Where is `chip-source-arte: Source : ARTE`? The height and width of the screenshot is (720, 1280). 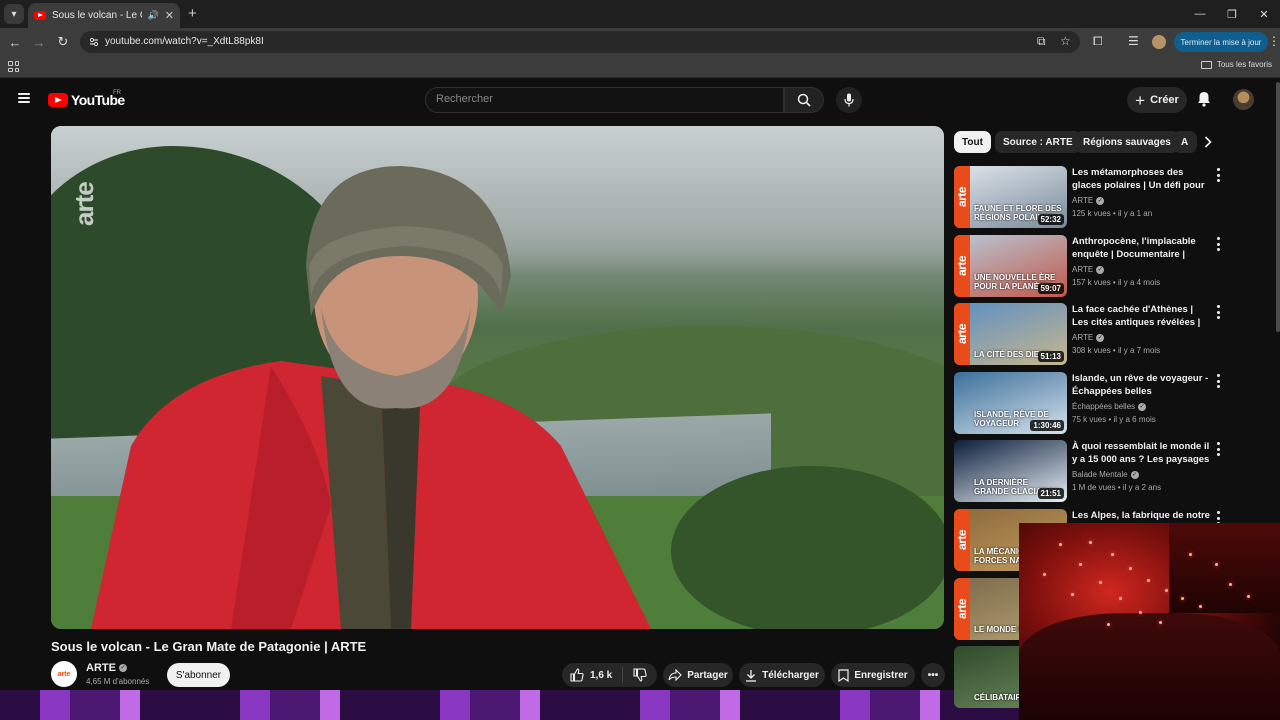
chip-source-arte: Source : ARTE is located at coordinates (1038, 142).